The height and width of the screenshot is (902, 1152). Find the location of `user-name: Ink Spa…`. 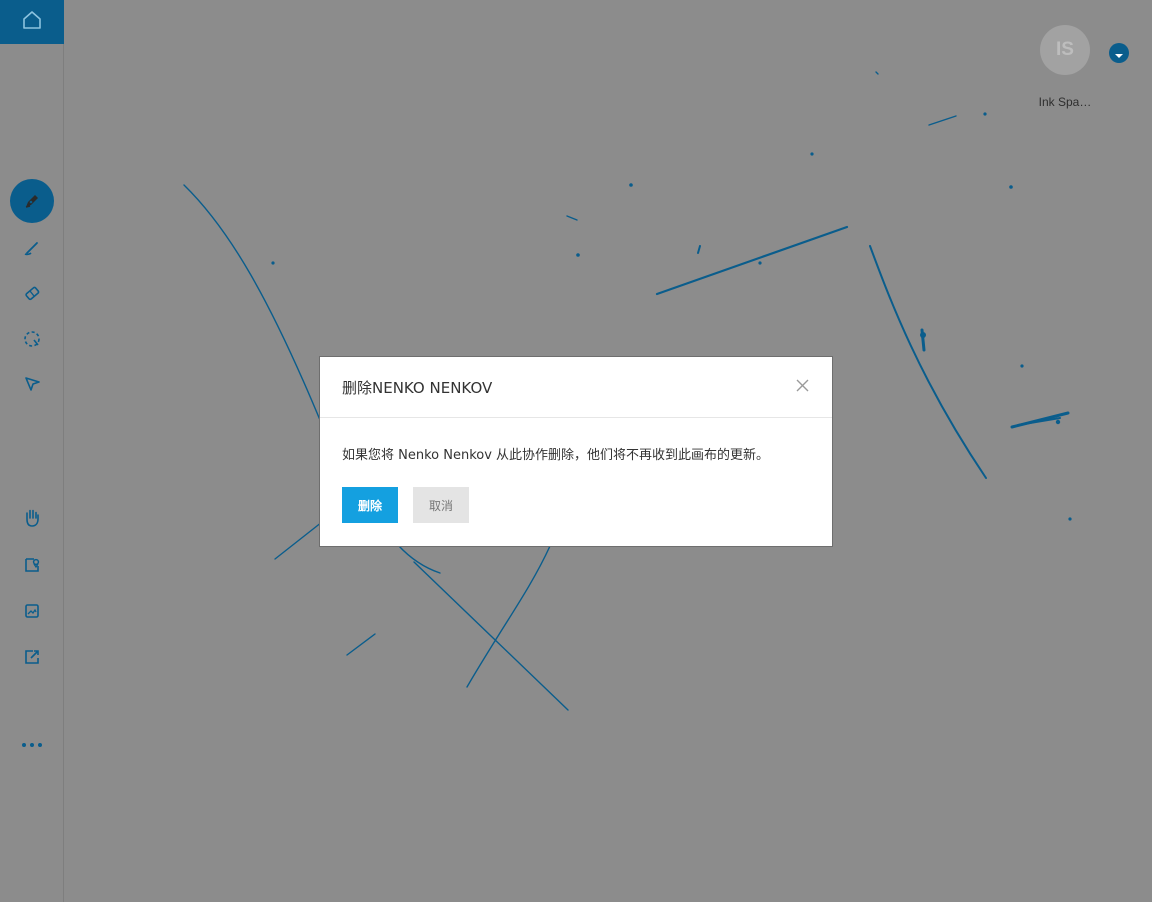

user-name: Ink Spa… is located at coordinates (1065, 102).